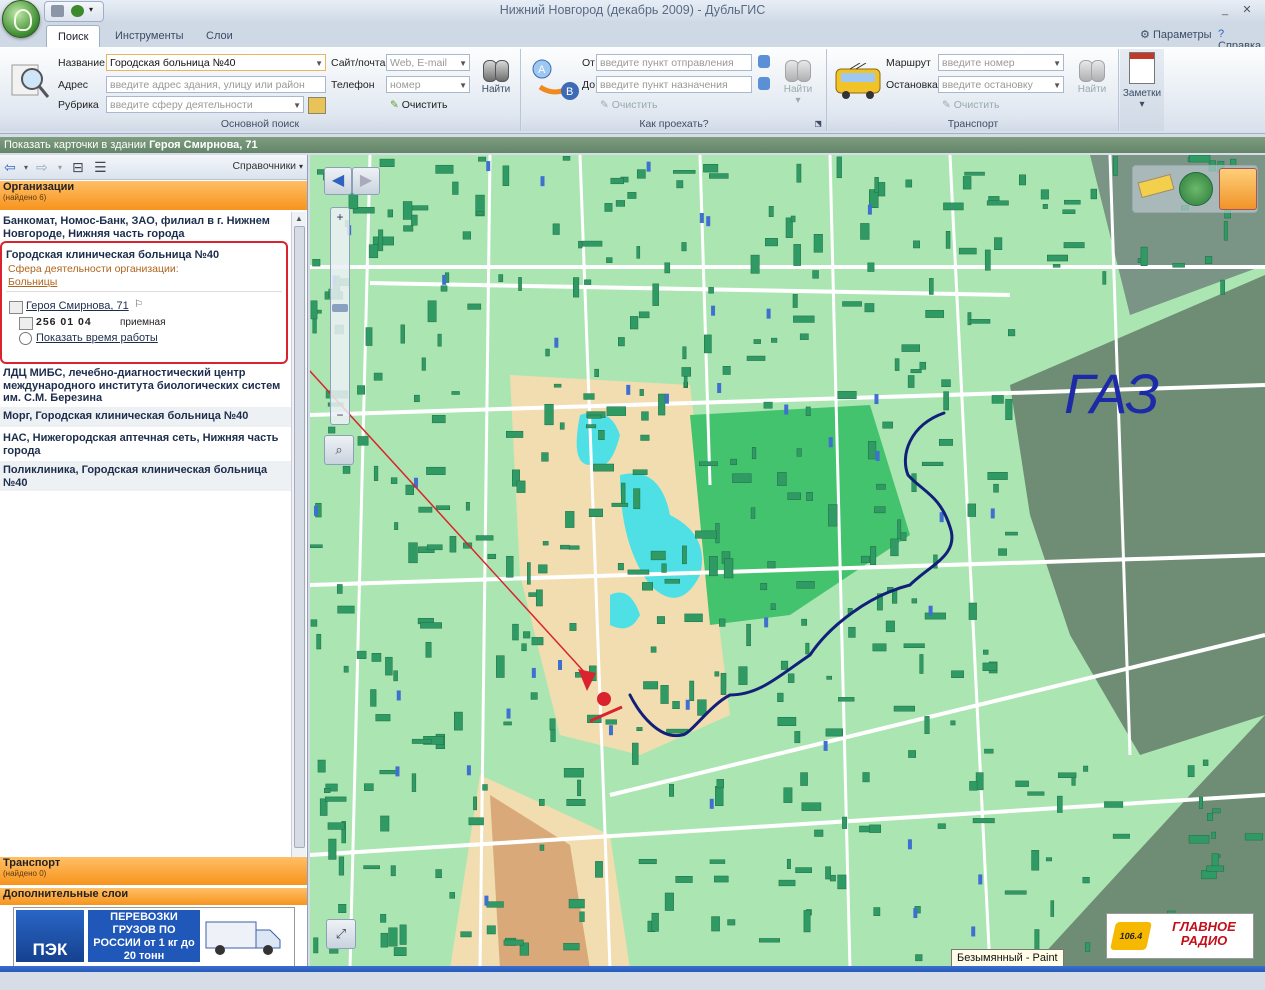 This screenshot has height=990, width=1265. I want to click on minimize-button: _, so click(1225, 10).